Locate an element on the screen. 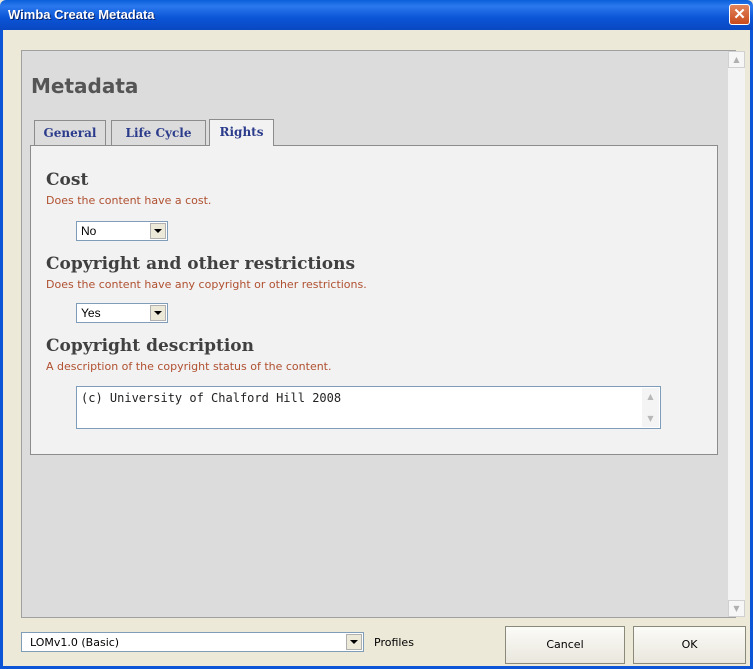  cost-select: No is located at coordinates (122, 231).